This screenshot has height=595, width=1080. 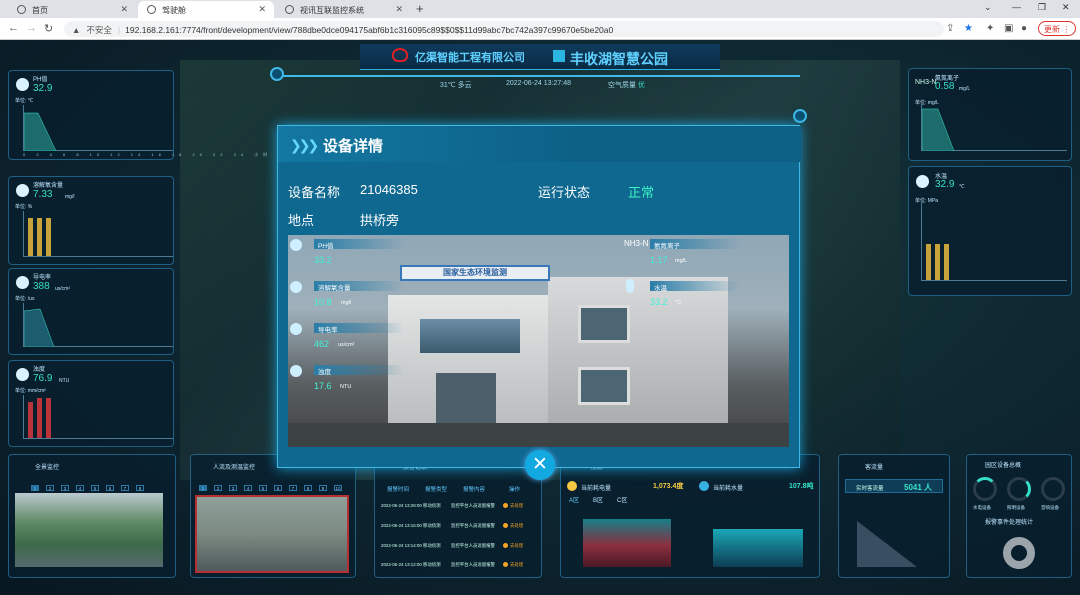 What do you see at coordinates (800, 116) in the screenshot?
I see `frame-corner-icon` at bounding box center [800, 116].